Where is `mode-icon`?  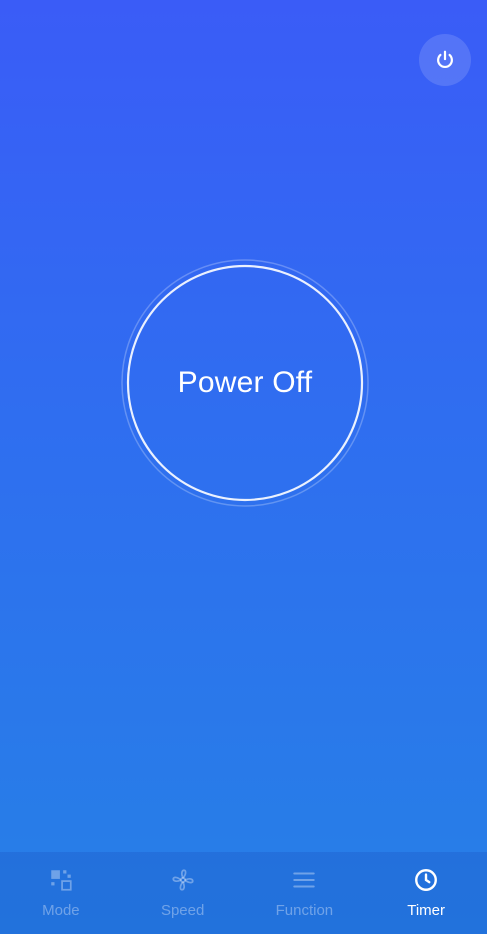 mode-icon is located at coordinates (61, 880).